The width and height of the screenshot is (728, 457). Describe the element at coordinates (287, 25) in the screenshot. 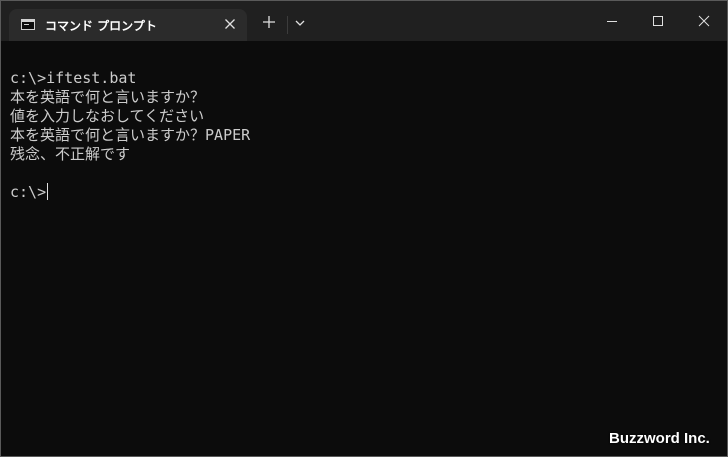

I see `toolbar-divider` at that location.